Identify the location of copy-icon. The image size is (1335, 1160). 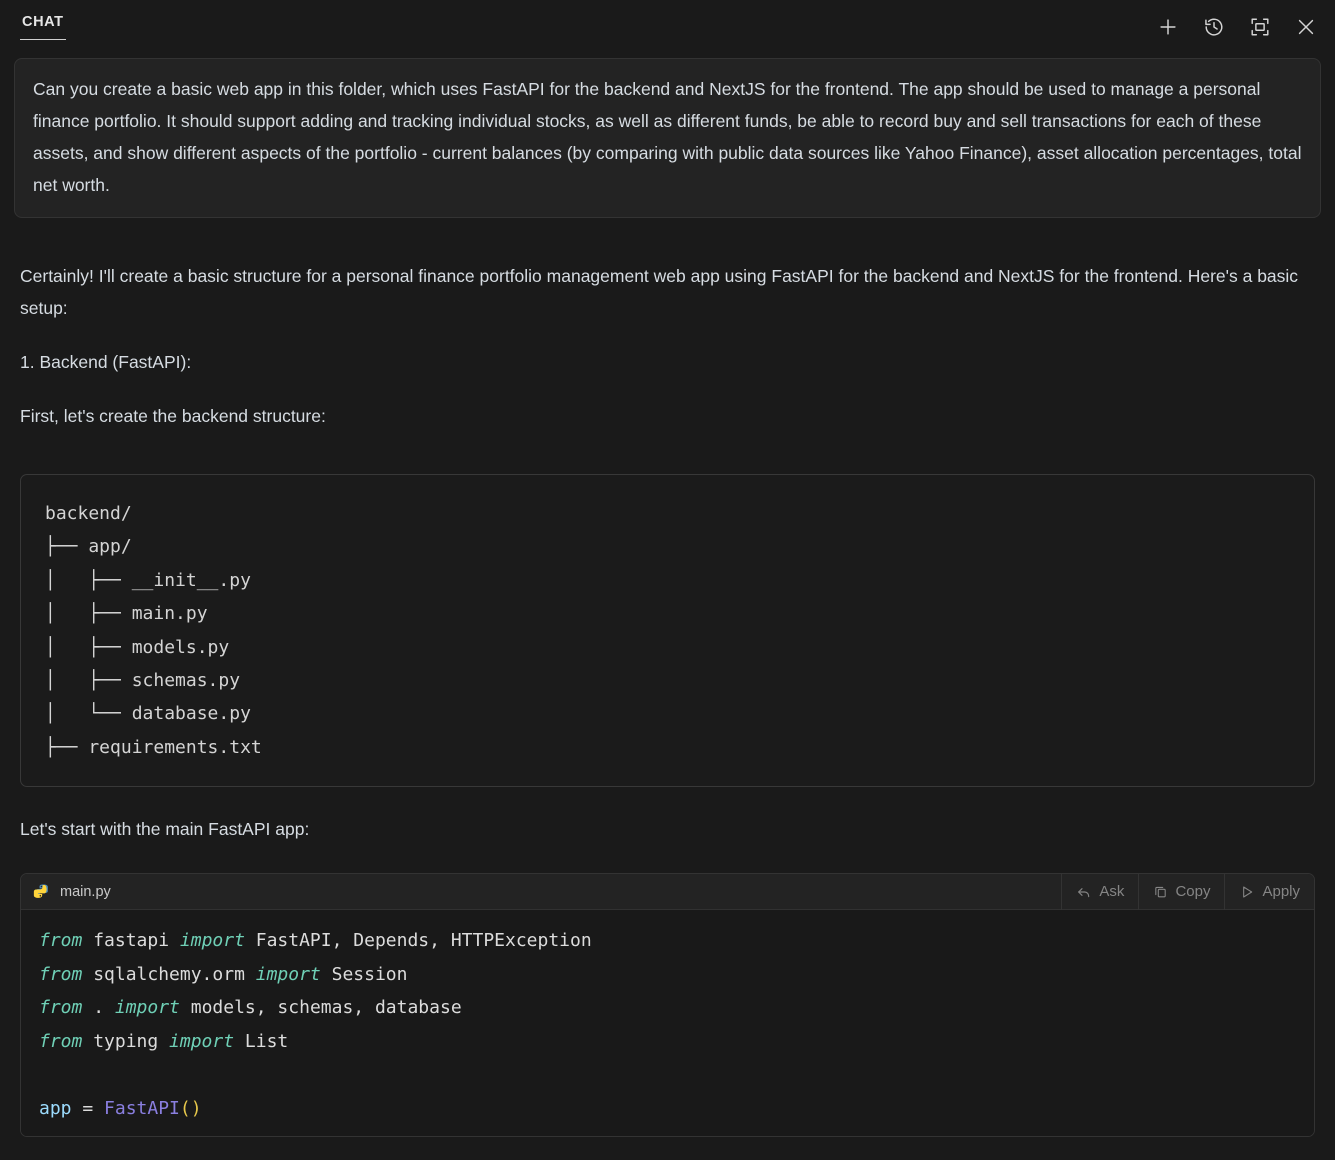
(1160, 891).